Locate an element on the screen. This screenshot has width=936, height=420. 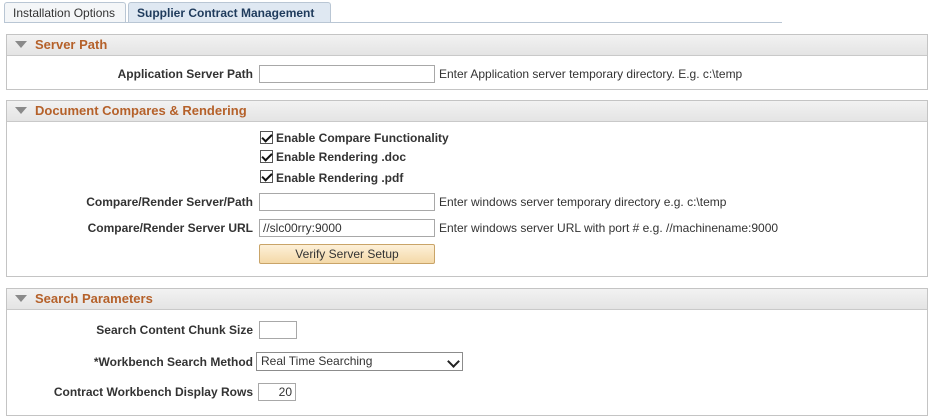
render-url-input is located at coordinates (347, 228).